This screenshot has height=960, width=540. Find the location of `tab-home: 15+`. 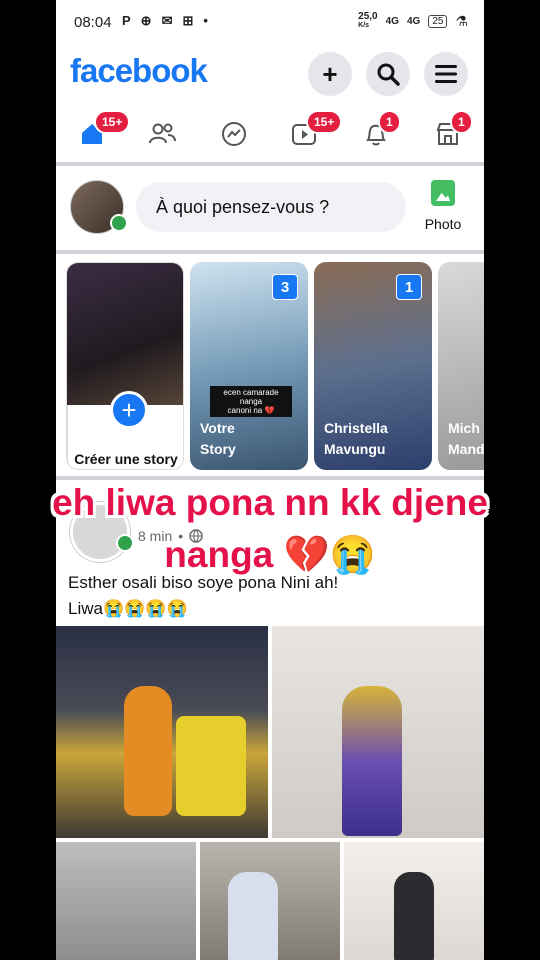

tab-home: 15+ is located at coordinates (102, 131).